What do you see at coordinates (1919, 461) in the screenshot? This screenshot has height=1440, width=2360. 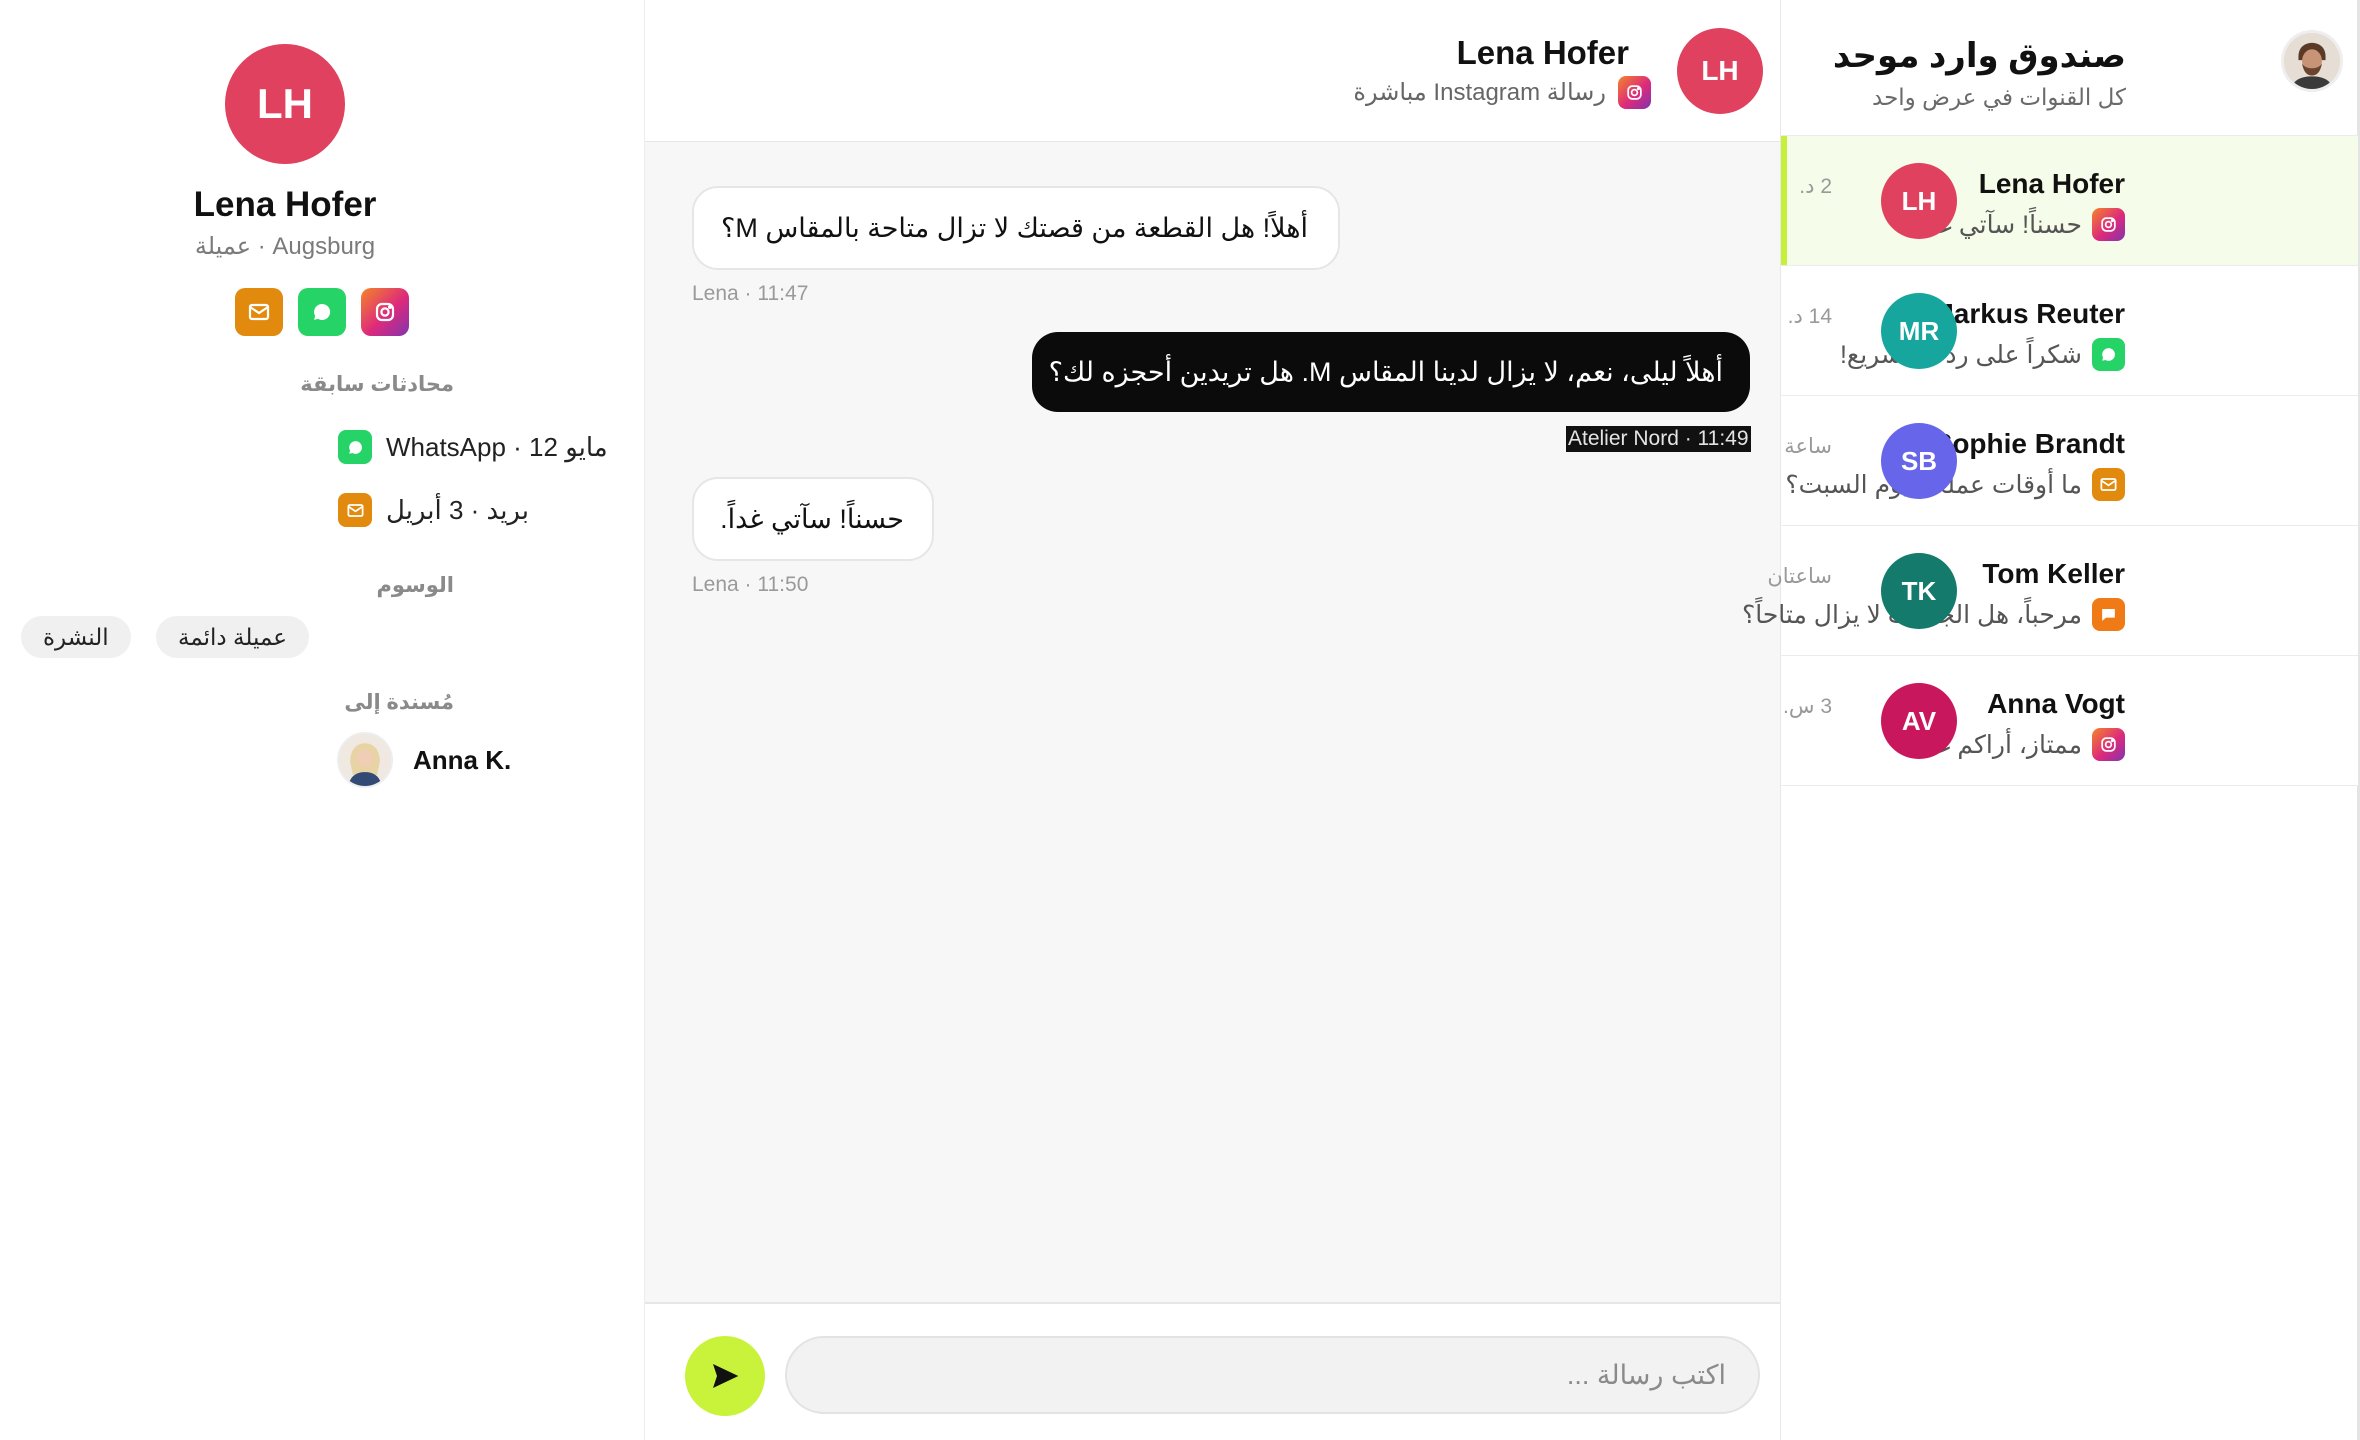 I see `conversation-avatar: SB` at bounding box center [1919, 461].